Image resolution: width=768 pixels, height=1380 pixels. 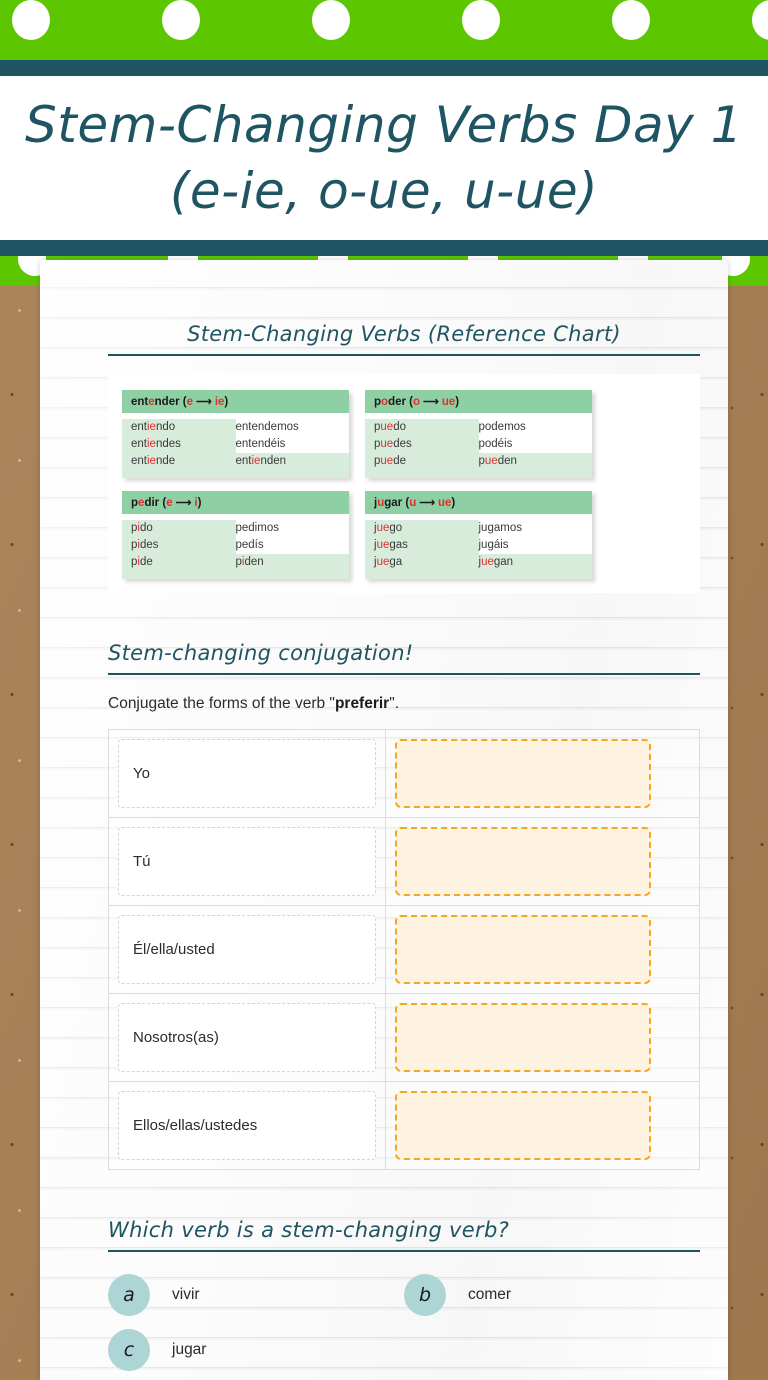 What do you see at coordinates (478, 526) in the screenshot?
I see `conj-form-row: juego jugamos` at bounding box center [478, 526].